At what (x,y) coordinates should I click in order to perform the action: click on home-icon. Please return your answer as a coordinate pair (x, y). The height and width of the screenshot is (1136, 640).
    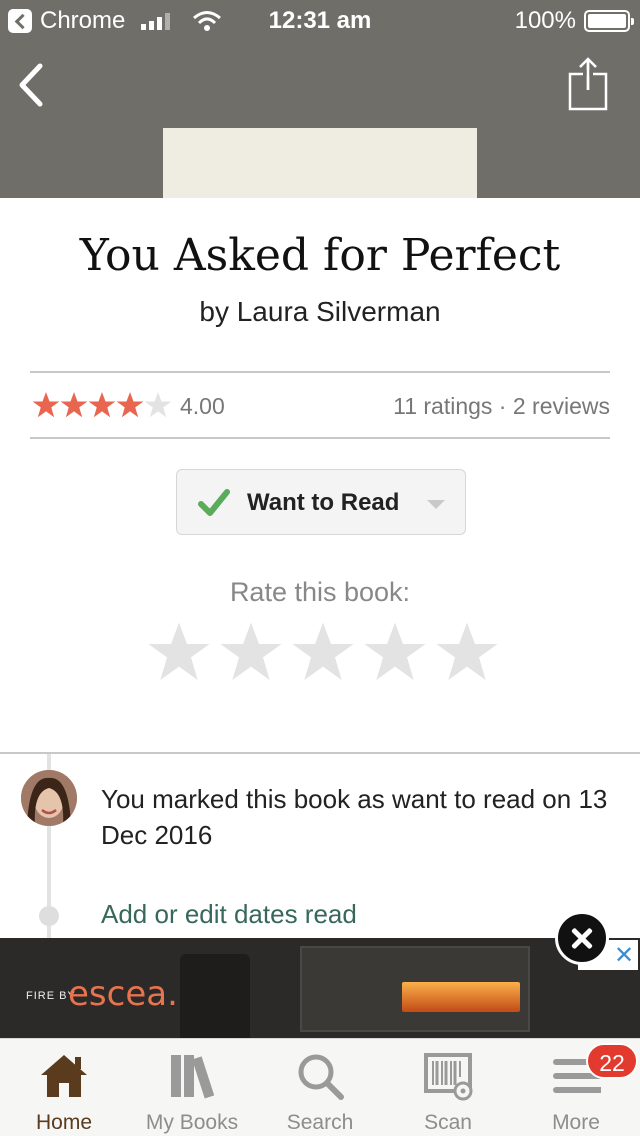
    Looking at the image, I should click on (64, 1076).